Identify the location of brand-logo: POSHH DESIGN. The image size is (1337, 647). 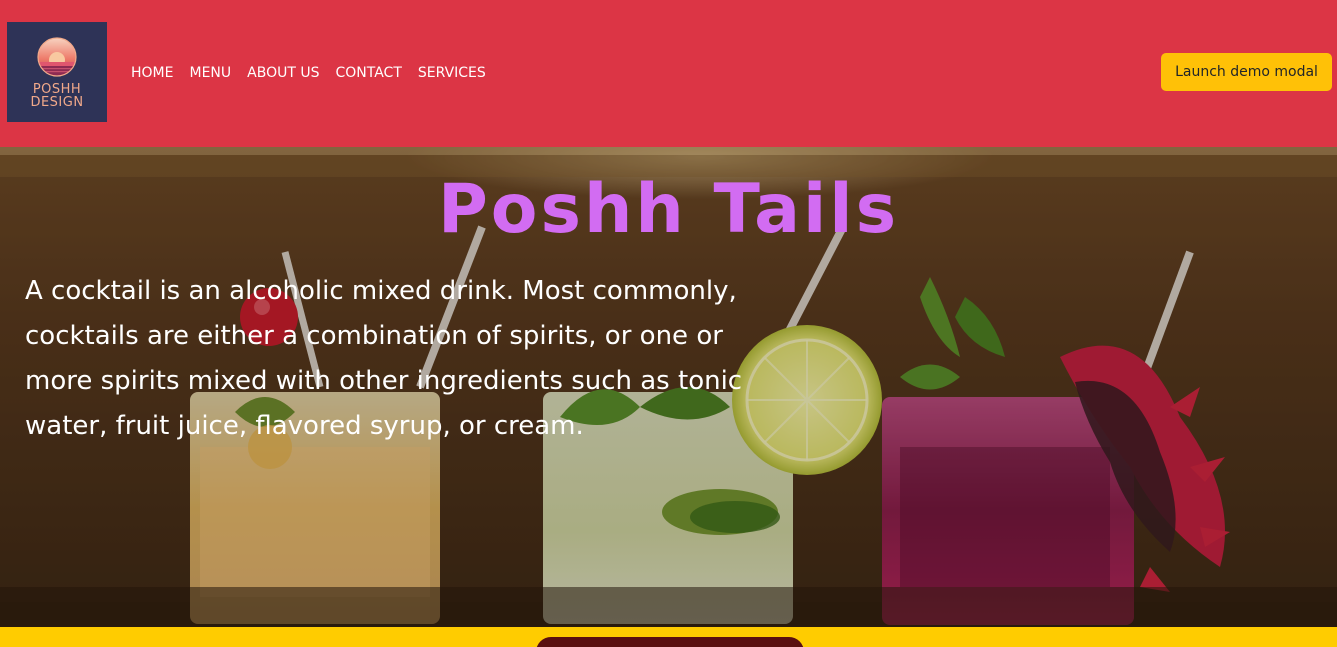
(57, 72).